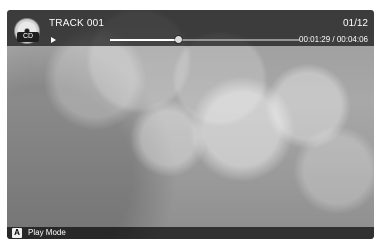  Describe the element at coordinates (190, 28) in the screenshot. I see `top-info-bar: CD TRACK 001 01/12 00:01:29 / 00:04:06` at that location.